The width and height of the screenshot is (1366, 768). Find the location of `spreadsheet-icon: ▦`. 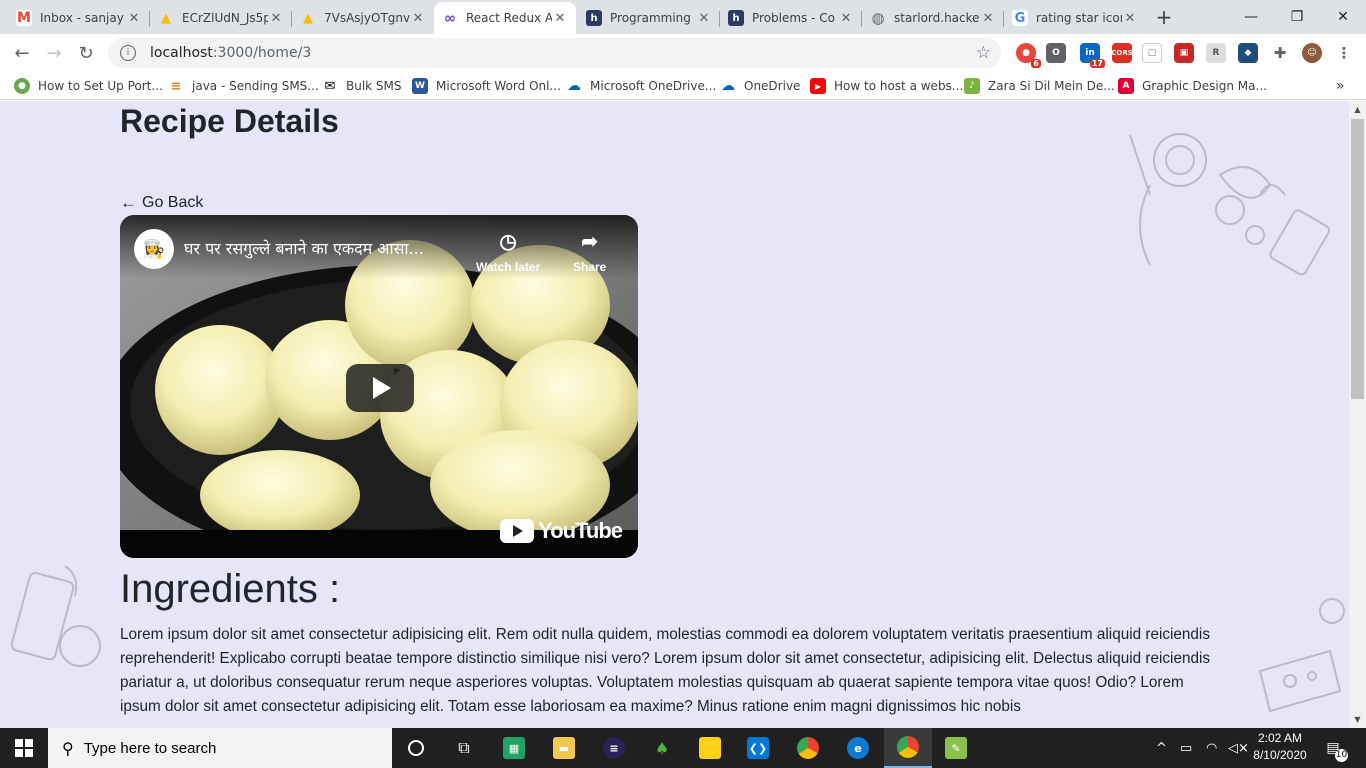

spreadsheet-icon: ▦ is located at coordinates (514, 748).